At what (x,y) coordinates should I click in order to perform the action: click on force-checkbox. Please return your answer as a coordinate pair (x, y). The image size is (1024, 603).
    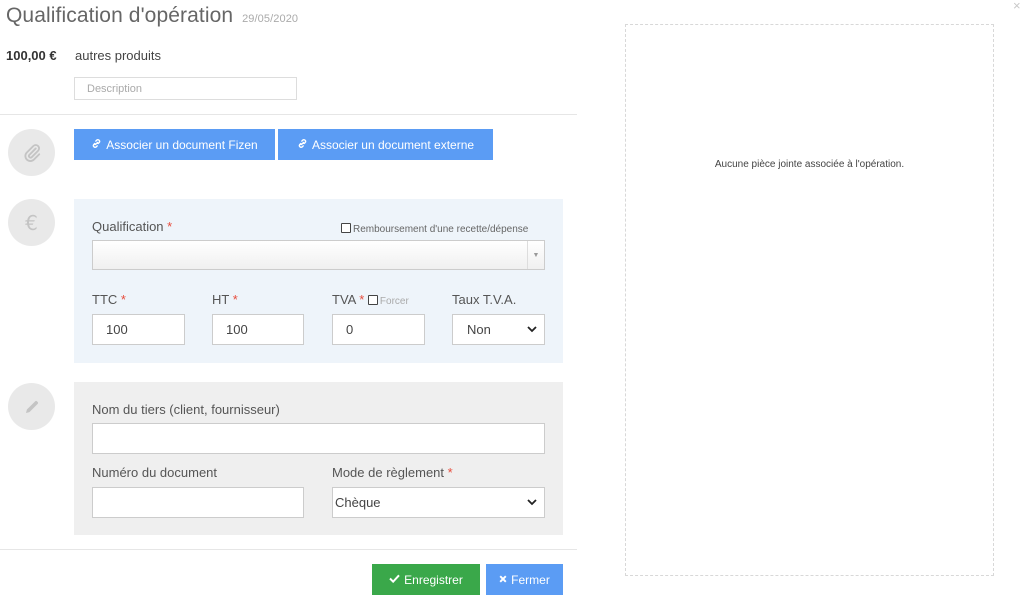
    Looking at the image, I should click on (372, 300).